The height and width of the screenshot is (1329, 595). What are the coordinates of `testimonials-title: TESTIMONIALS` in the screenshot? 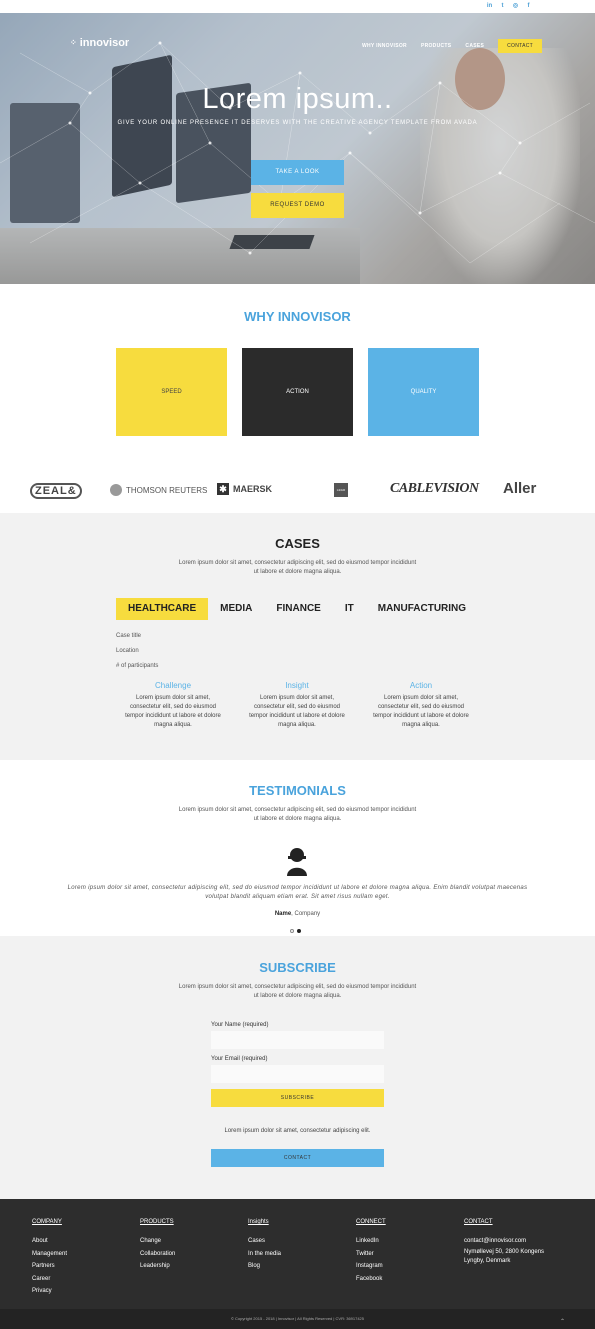 It's located at (297, 790).